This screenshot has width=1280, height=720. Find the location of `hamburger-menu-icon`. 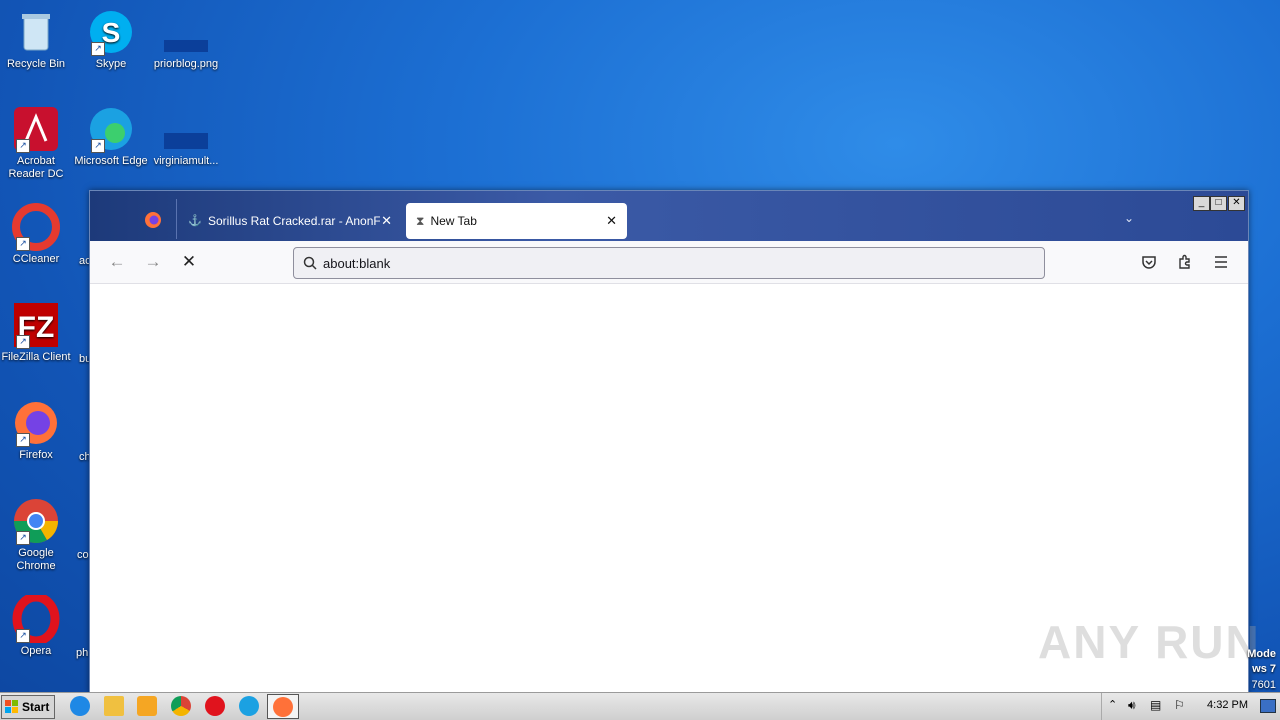

hamburger-menu-icon is located at coordinates (1221, 262).